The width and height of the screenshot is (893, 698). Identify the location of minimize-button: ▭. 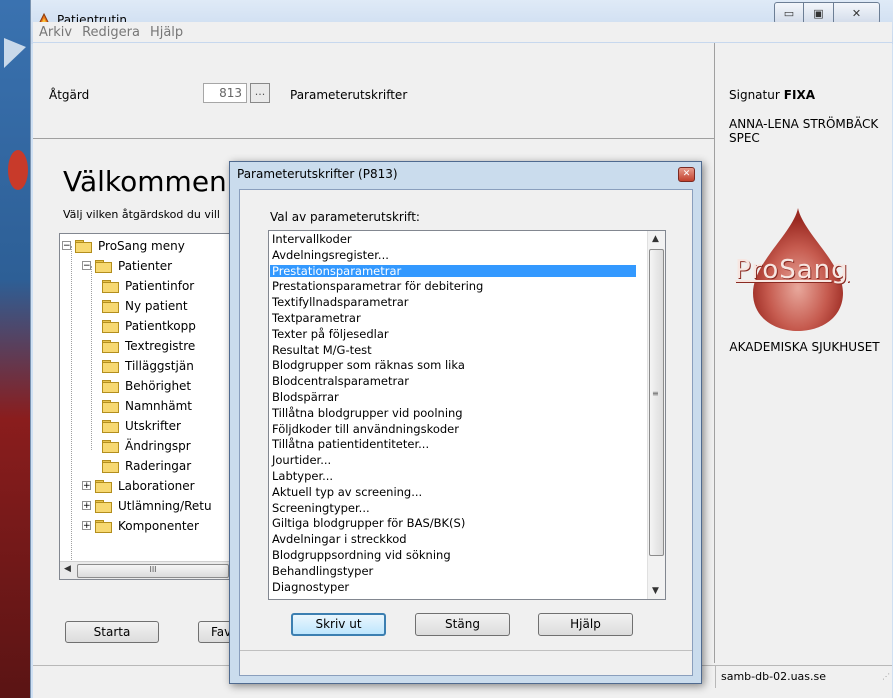
(789, 13).